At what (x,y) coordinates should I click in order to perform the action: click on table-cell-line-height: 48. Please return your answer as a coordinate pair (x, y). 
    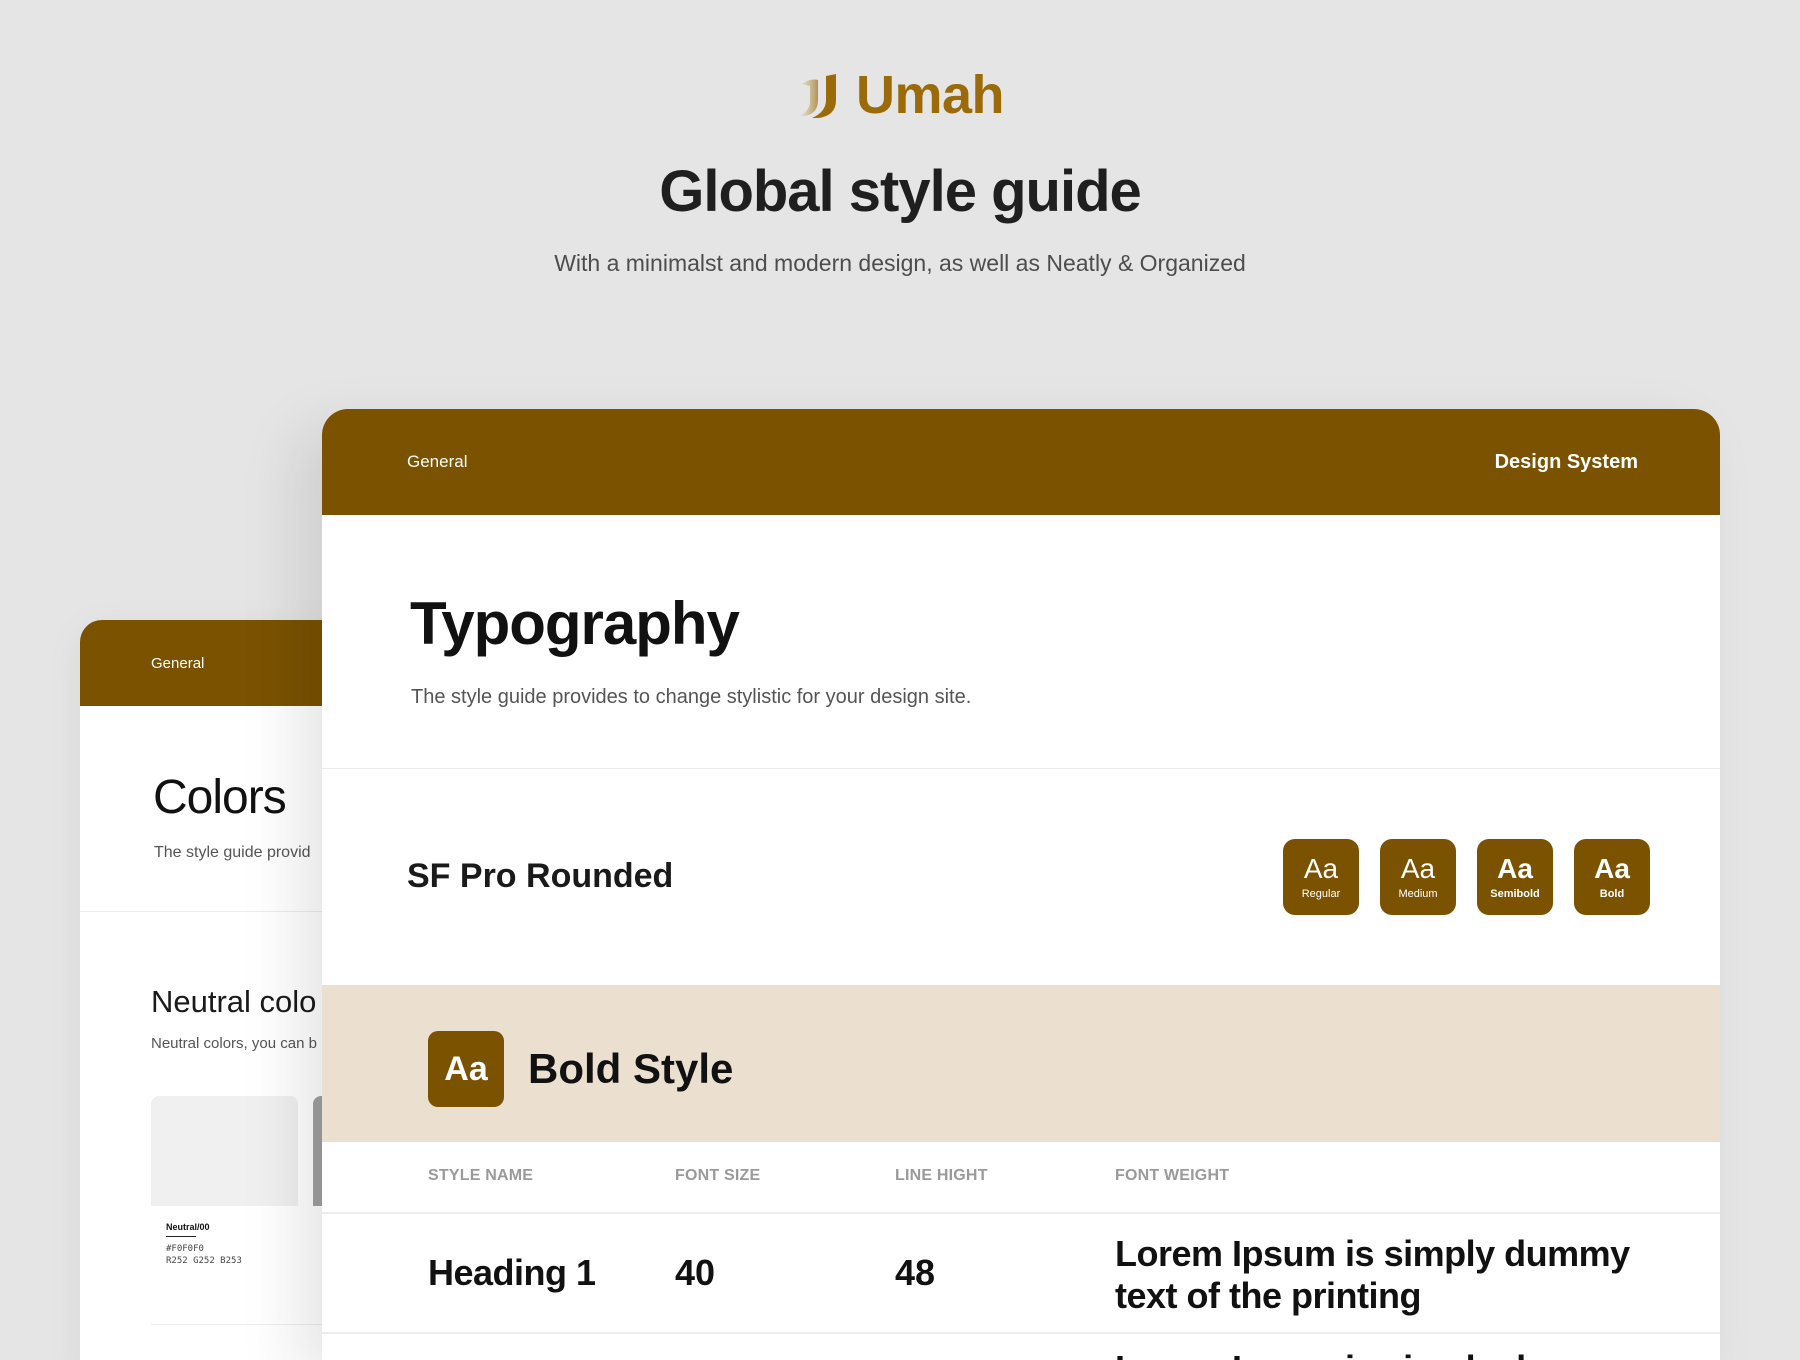
    Looking at the image, I should click on (915, 1272).